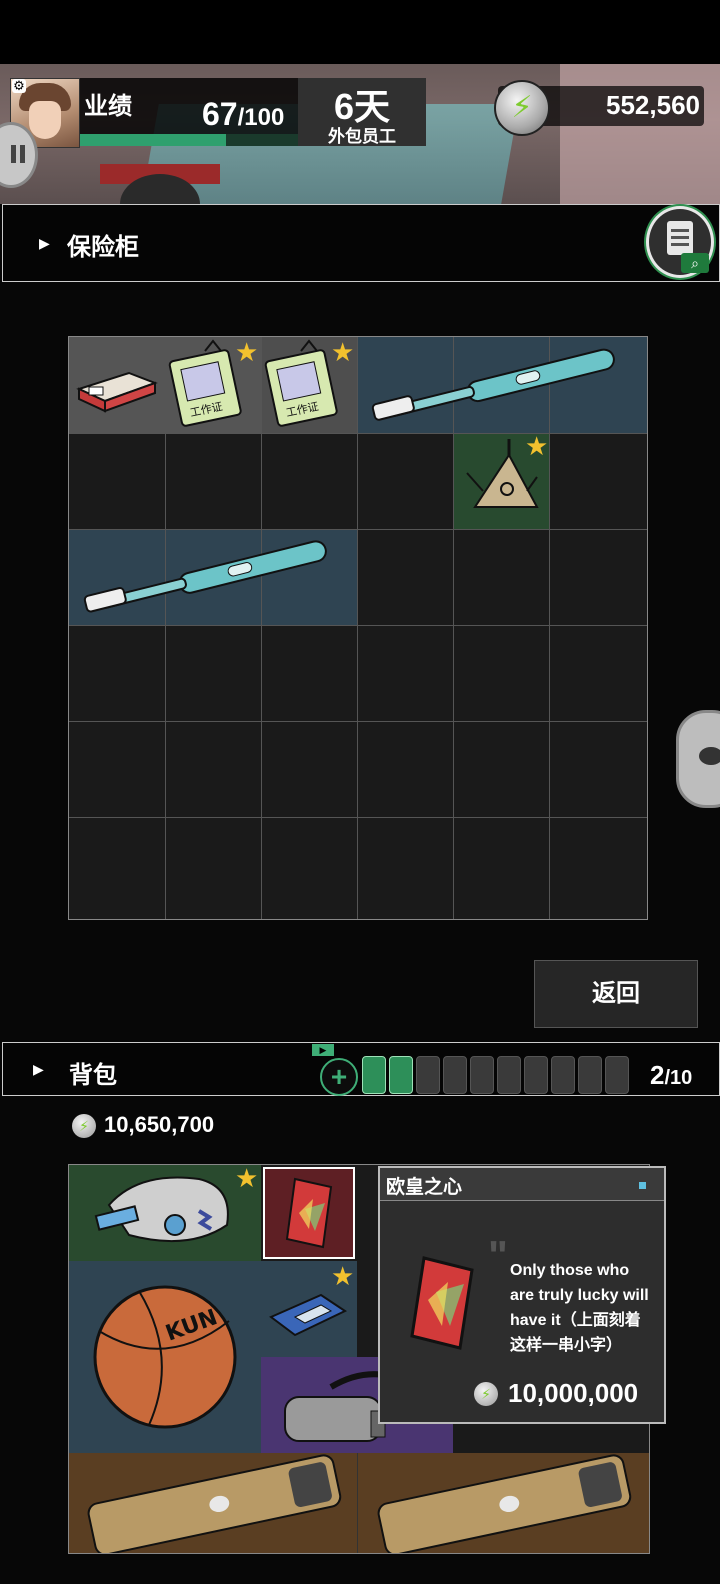  Describe the element at coordinates (323, 1050) in the screenshot. I see `video-ad-tag-icon: ▶` at that location.